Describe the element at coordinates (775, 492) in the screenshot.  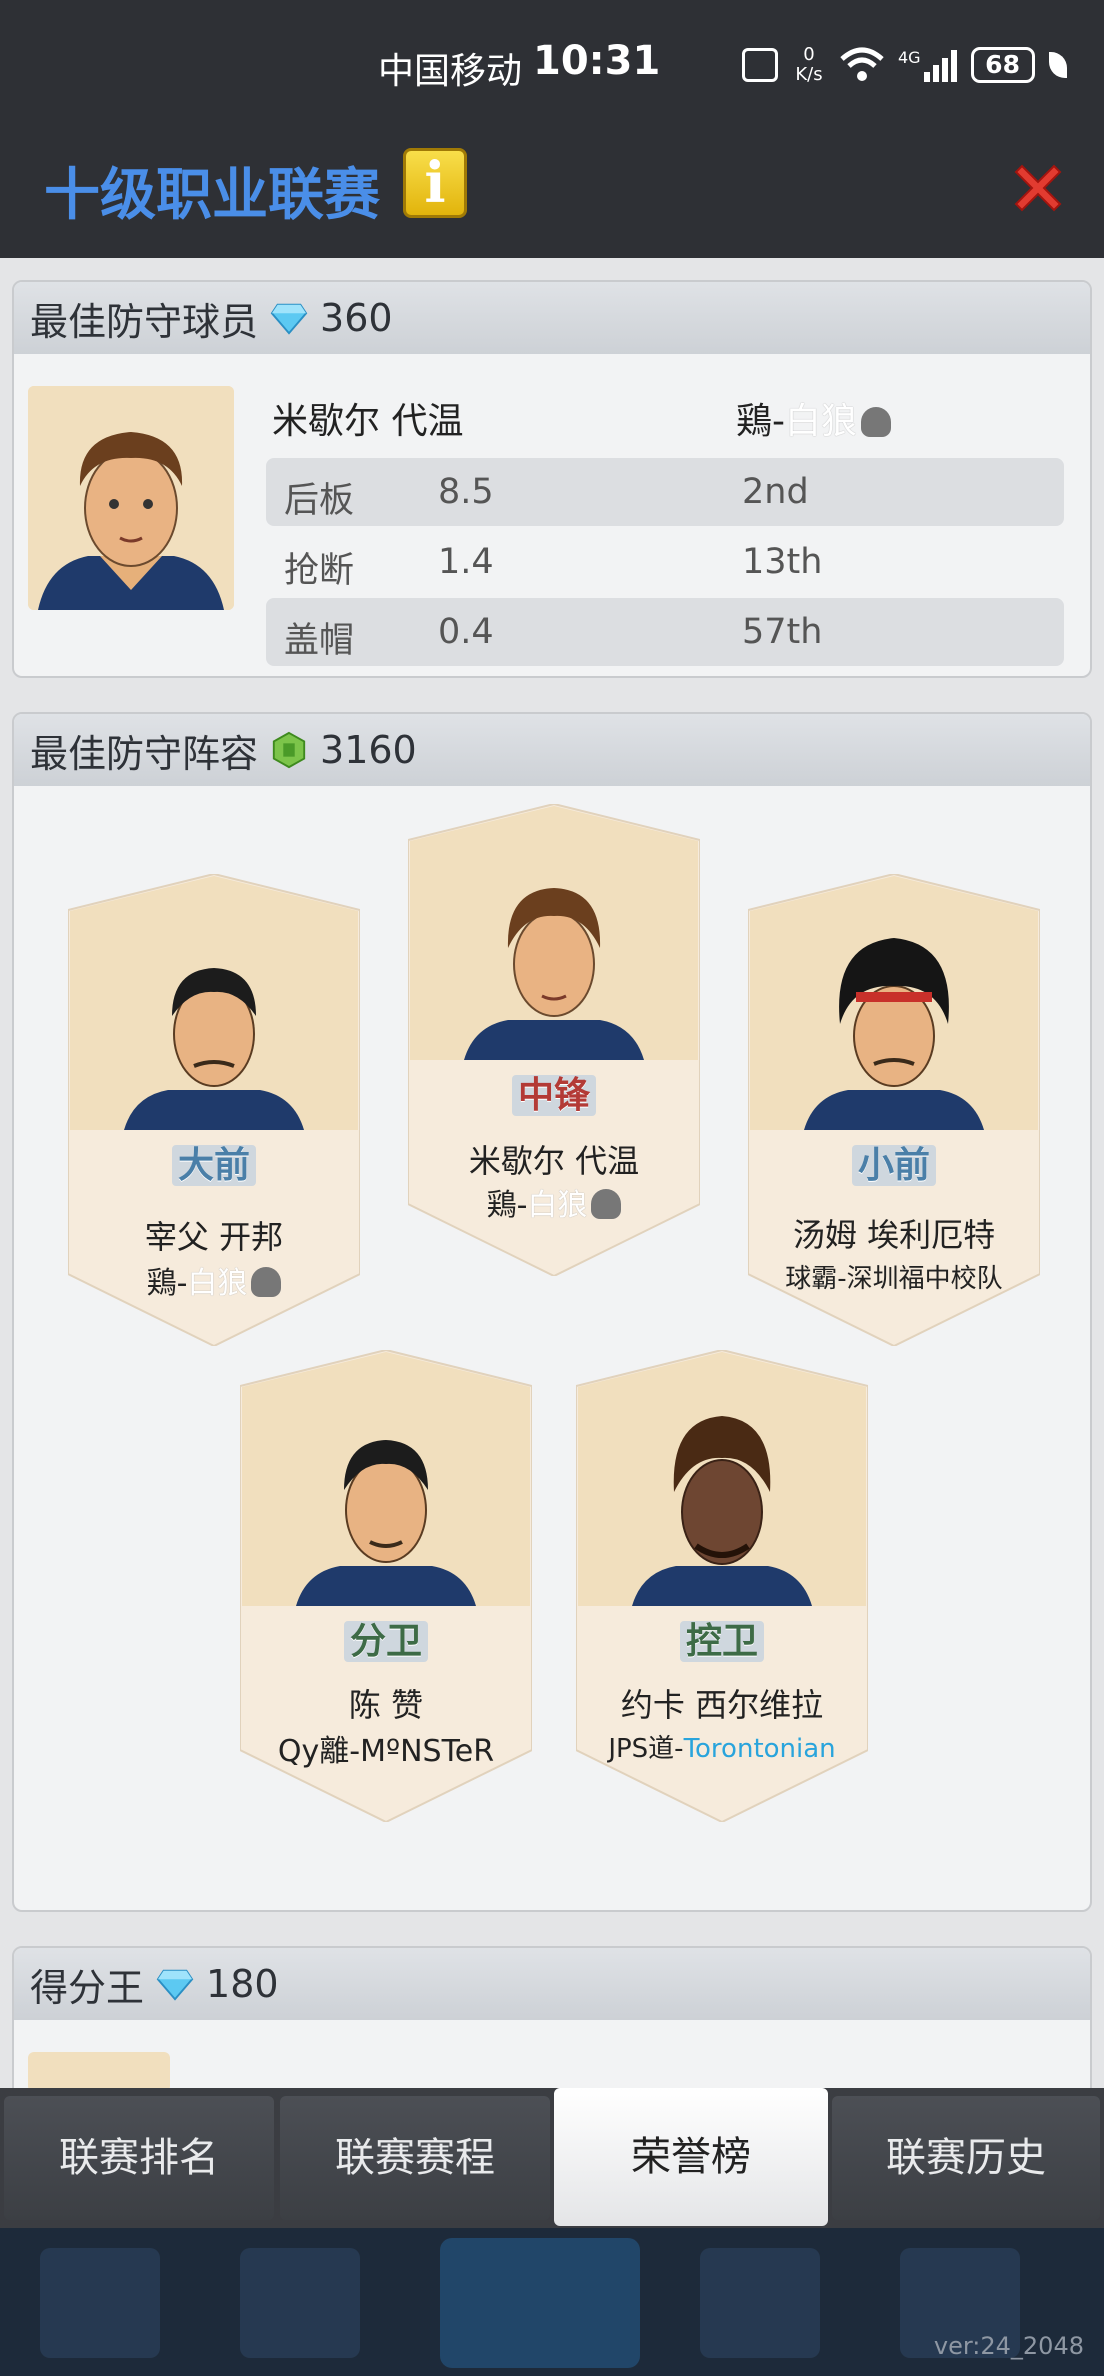
I see `stat-rank: 2nd` at that location.